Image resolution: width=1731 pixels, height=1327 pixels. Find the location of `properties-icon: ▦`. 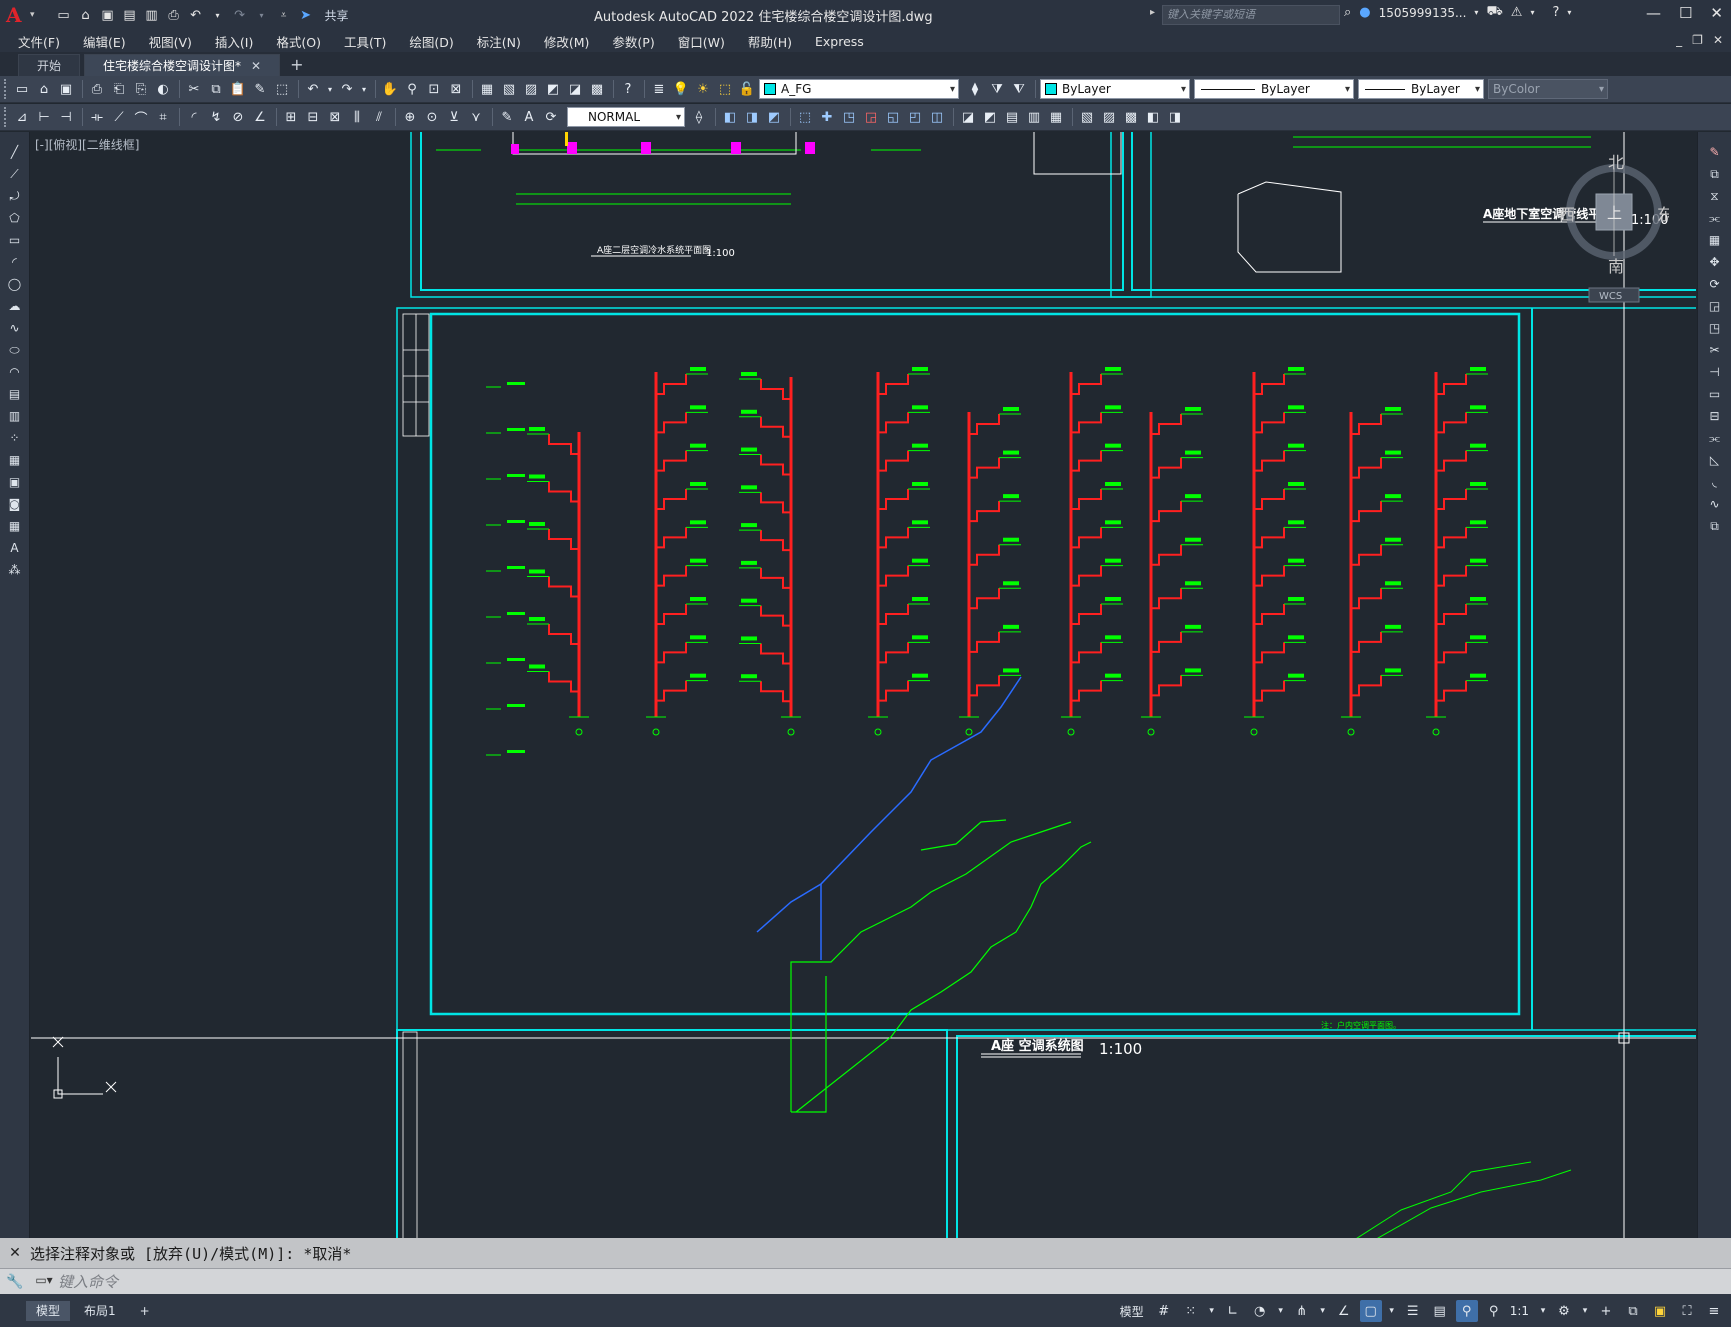

properties-icon: ▦ is located at coordinates (487, 89).